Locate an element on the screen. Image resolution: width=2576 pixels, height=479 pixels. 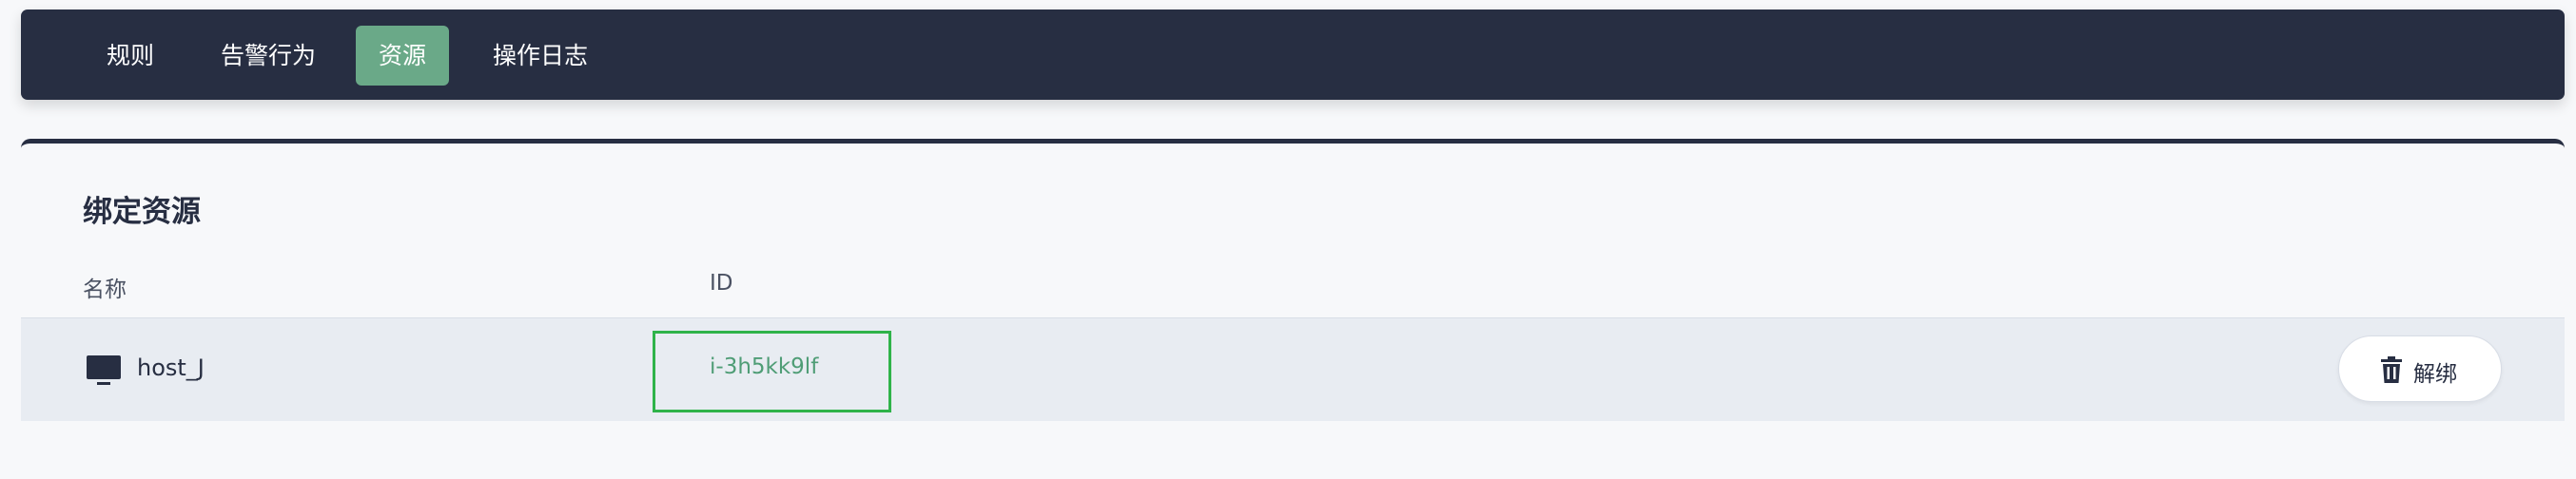
panel-title: 绑定资源 is located at coordinates (142, 212).